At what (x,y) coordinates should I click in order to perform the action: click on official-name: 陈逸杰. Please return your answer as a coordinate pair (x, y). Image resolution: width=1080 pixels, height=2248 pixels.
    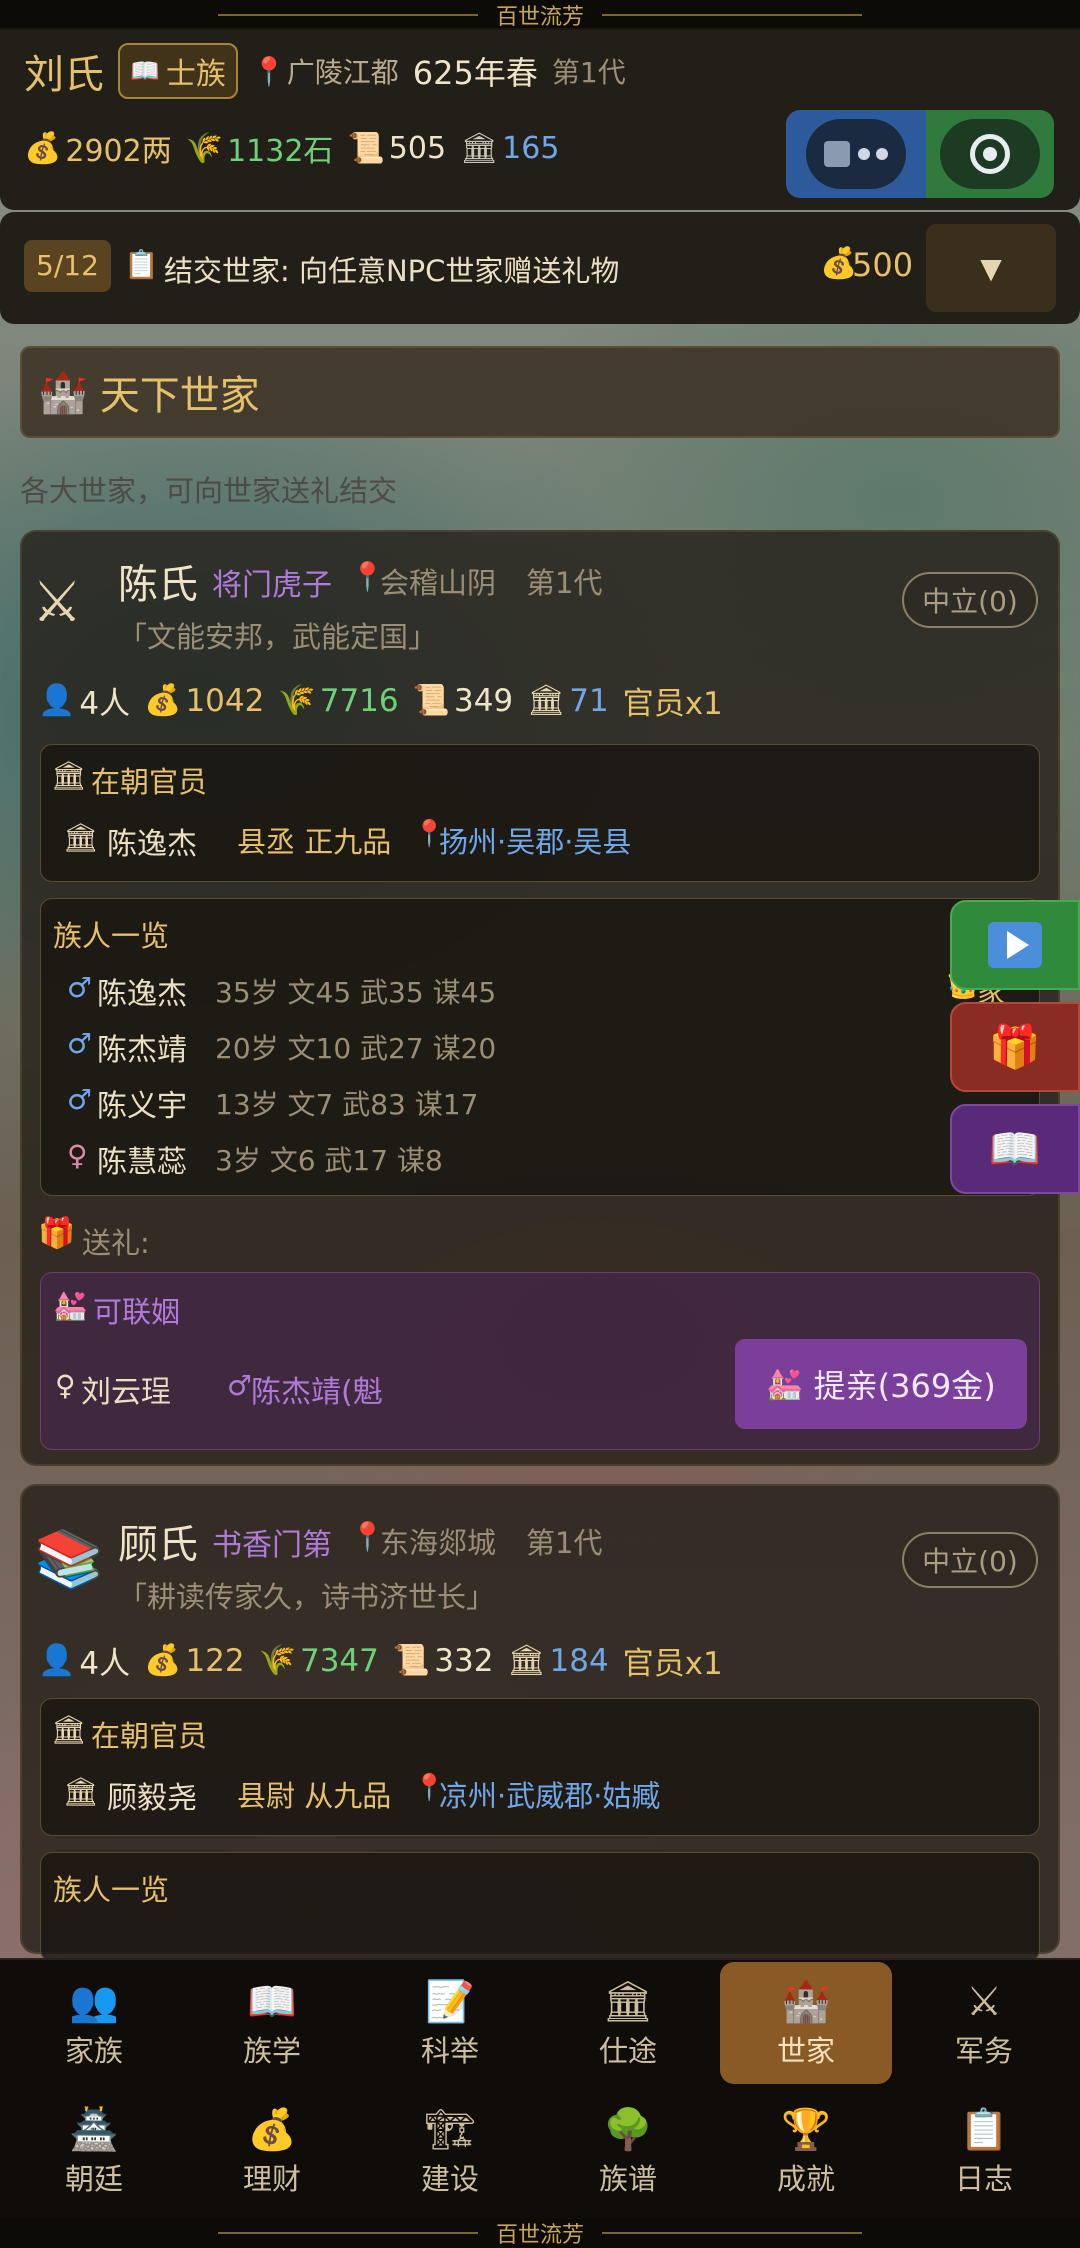
    Looking at the image, I should click on (152, 844).